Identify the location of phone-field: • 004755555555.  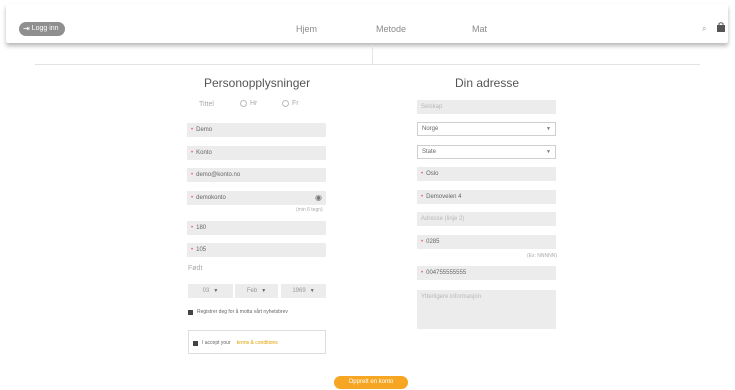
(486, 273).